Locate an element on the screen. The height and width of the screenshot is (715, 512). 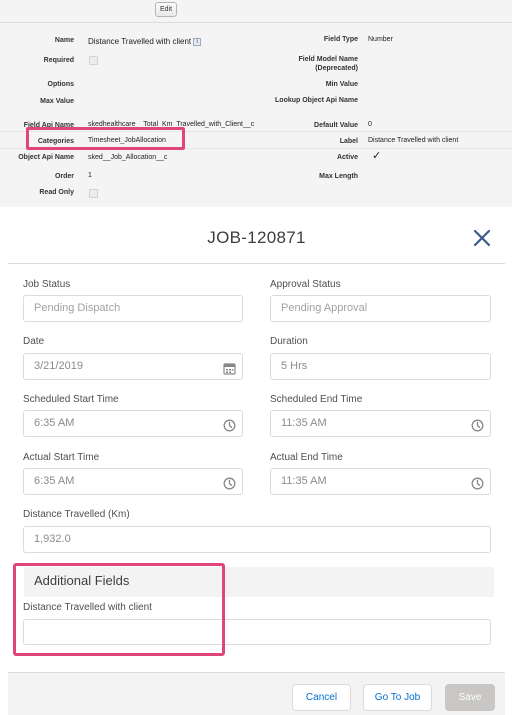
modal-footer: Cancel Go To Job Save is located at coordinates (256, 693).